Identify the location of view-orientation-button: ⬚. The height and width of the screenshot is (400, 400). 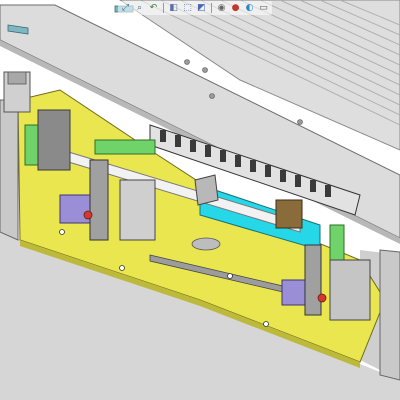
(187, 8).